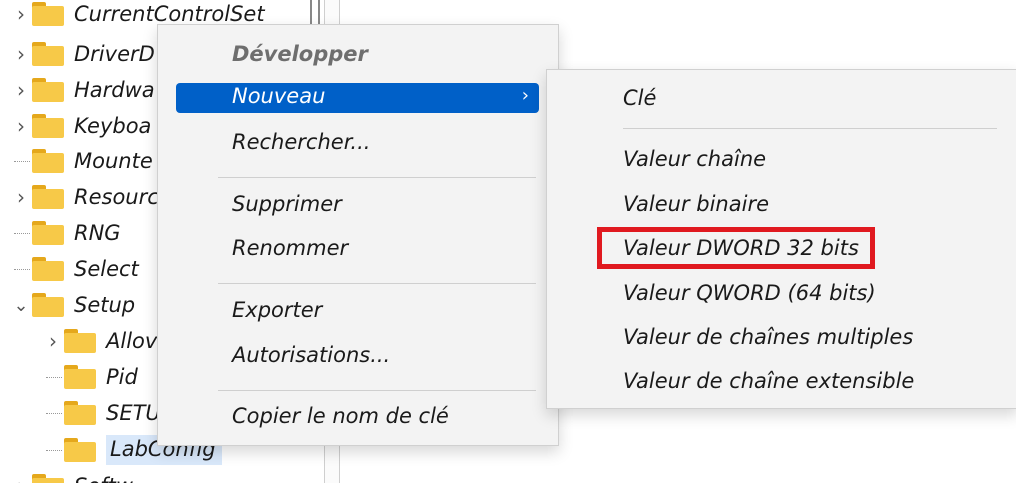  Describe the element at coordinates (122, 377) in the screenshot. I see `tree-item-label: Pid` at that location.